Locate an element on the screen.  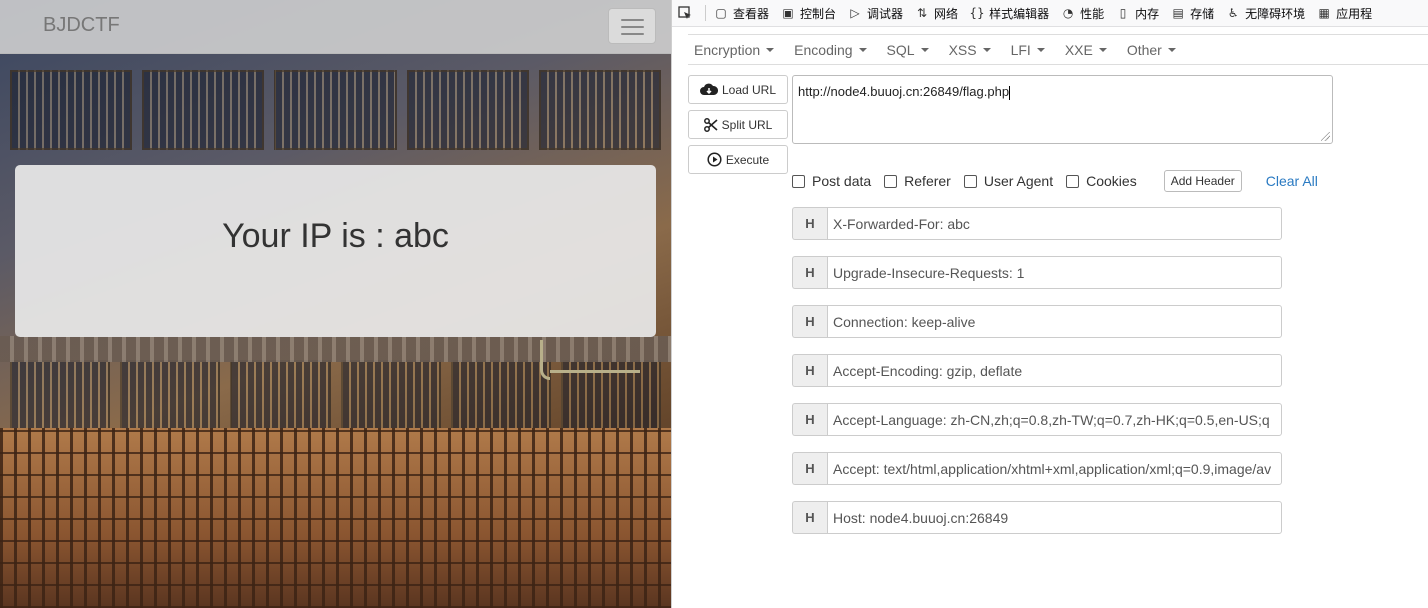
header-row: H Accept-Encoding: gzip, deflate is located at coordinates (1037, 370).